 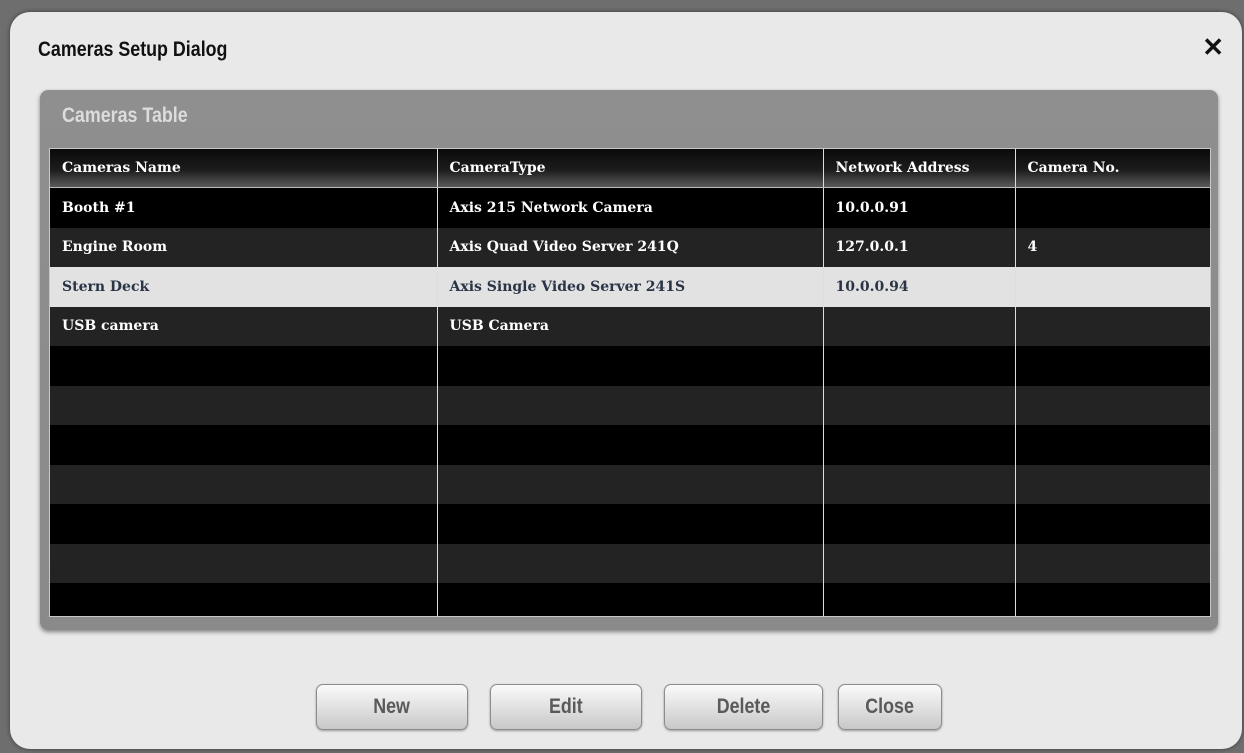 I want to click on button-bar: New Edit Delete Close, so click(x=626, y=707).